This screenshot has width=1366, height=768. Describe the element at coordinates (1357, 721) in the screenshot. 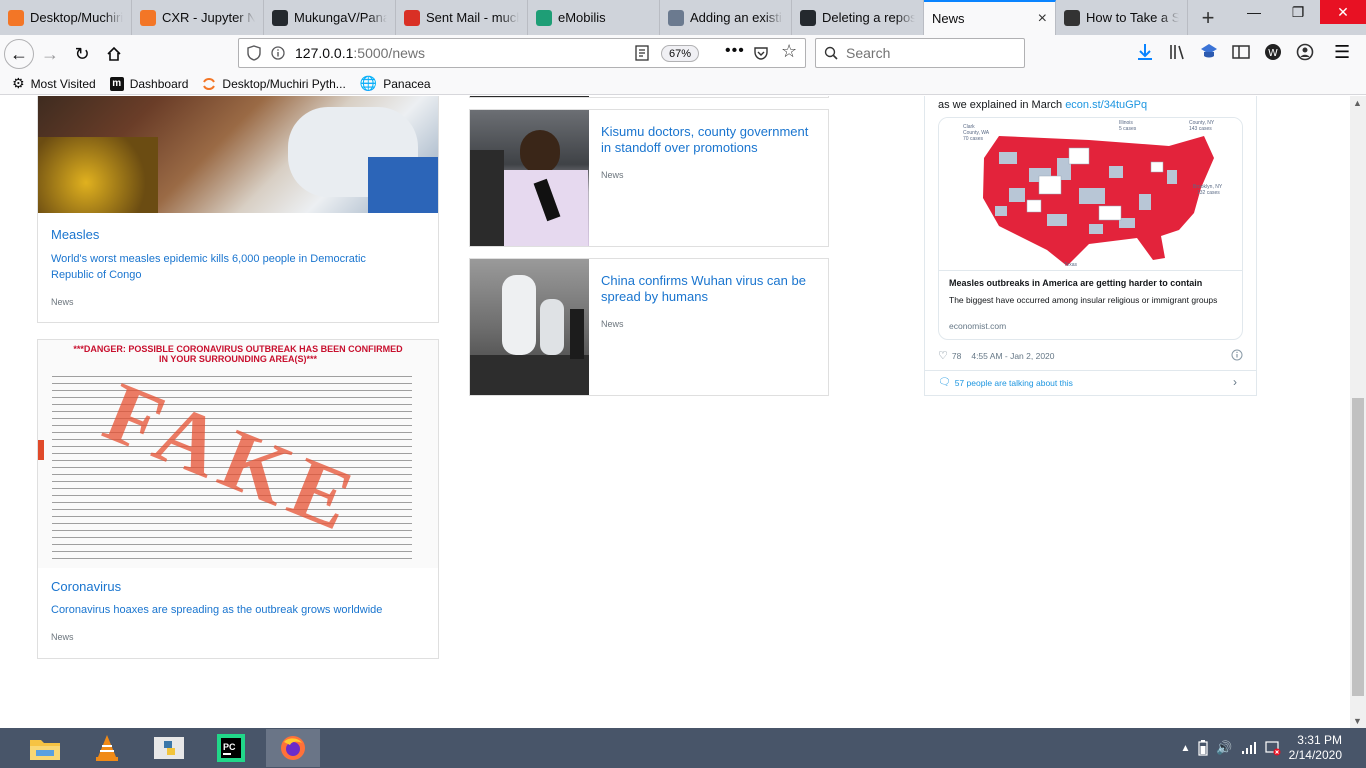

I see `scroll-down-arrow-icon: ▼` at that location.